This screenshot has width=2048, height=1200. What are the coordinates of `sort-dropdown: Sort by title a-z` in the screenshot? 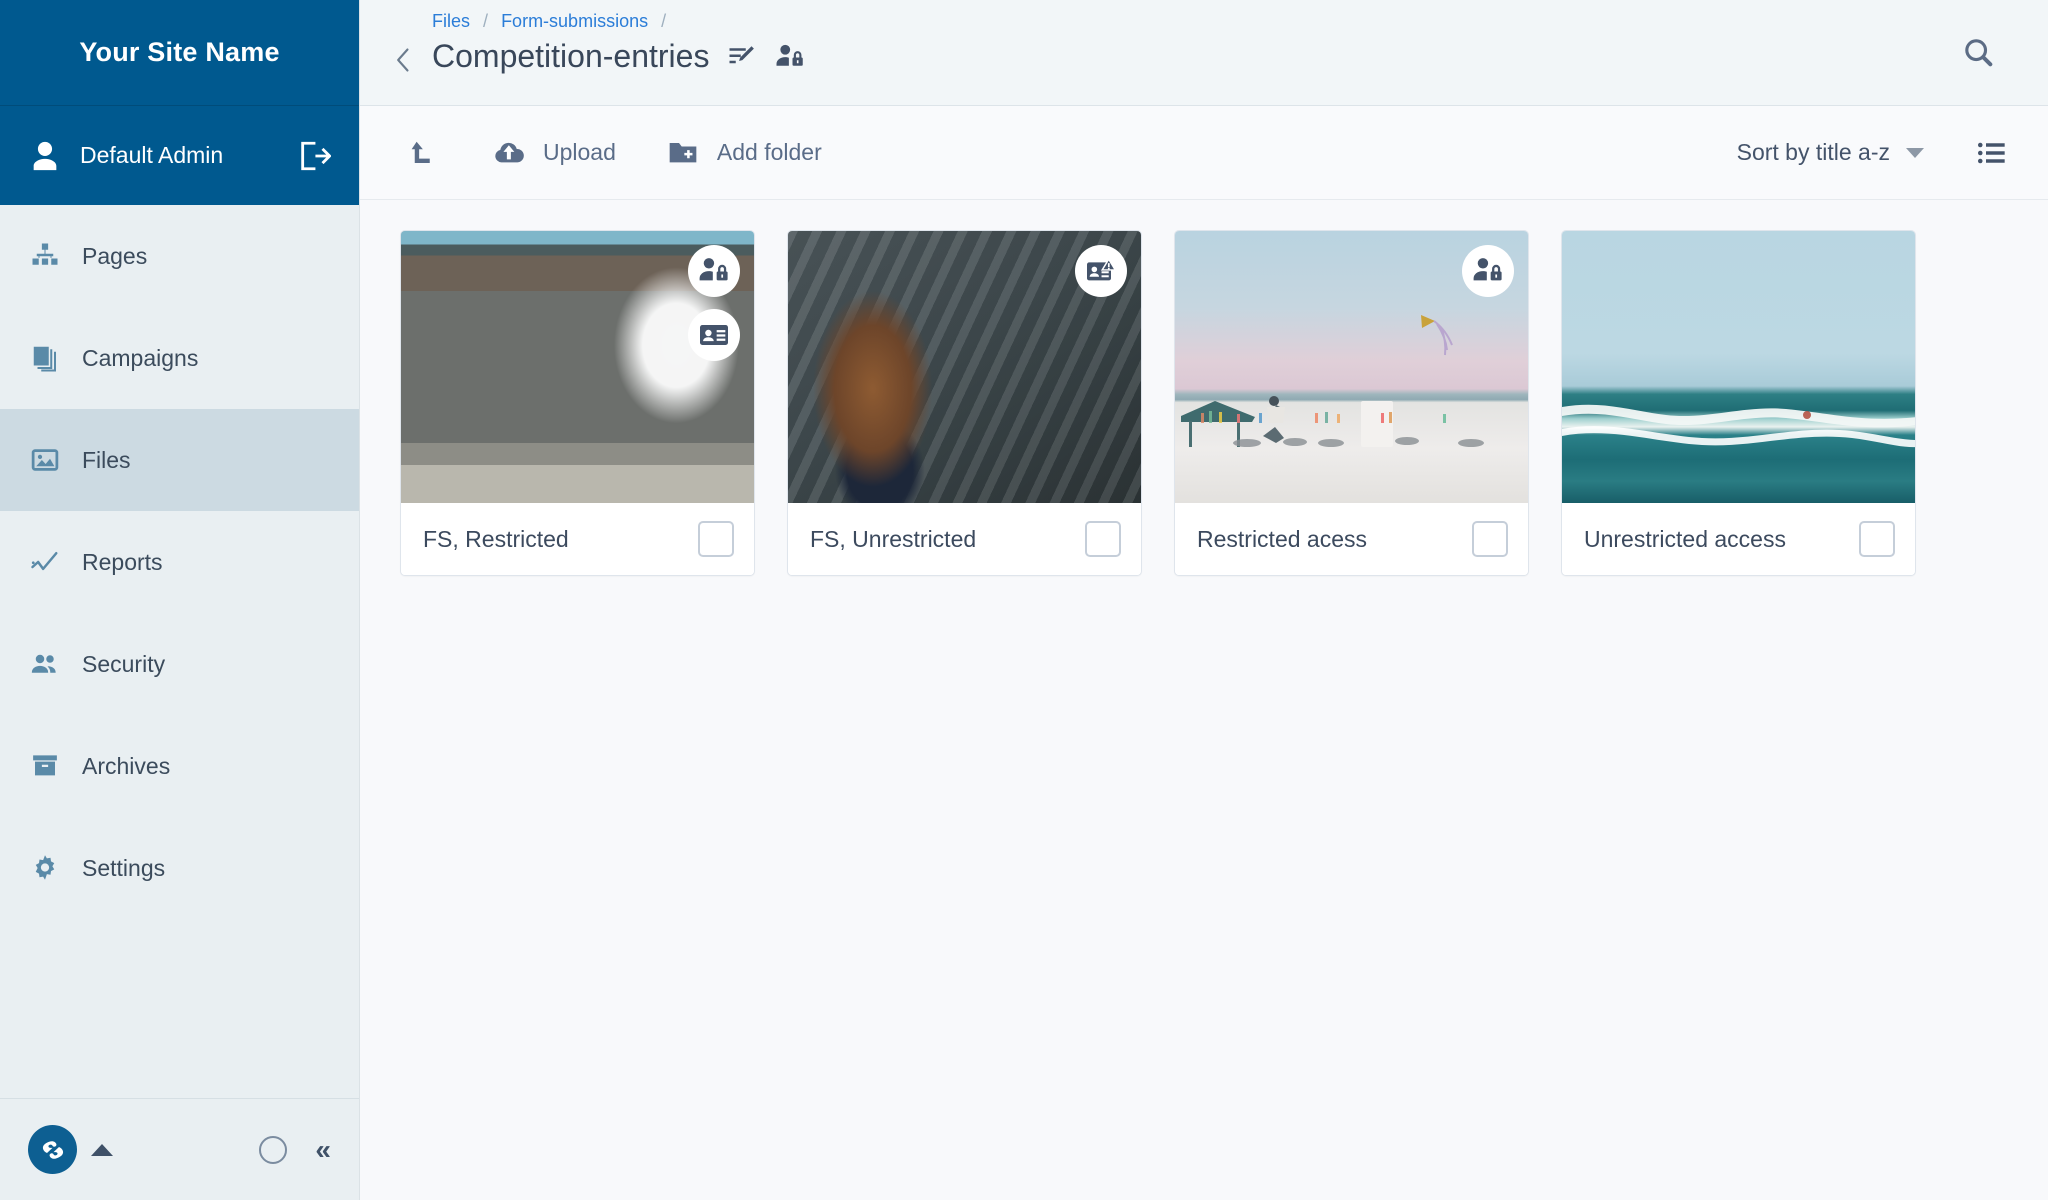 It's located at (1830, 152).